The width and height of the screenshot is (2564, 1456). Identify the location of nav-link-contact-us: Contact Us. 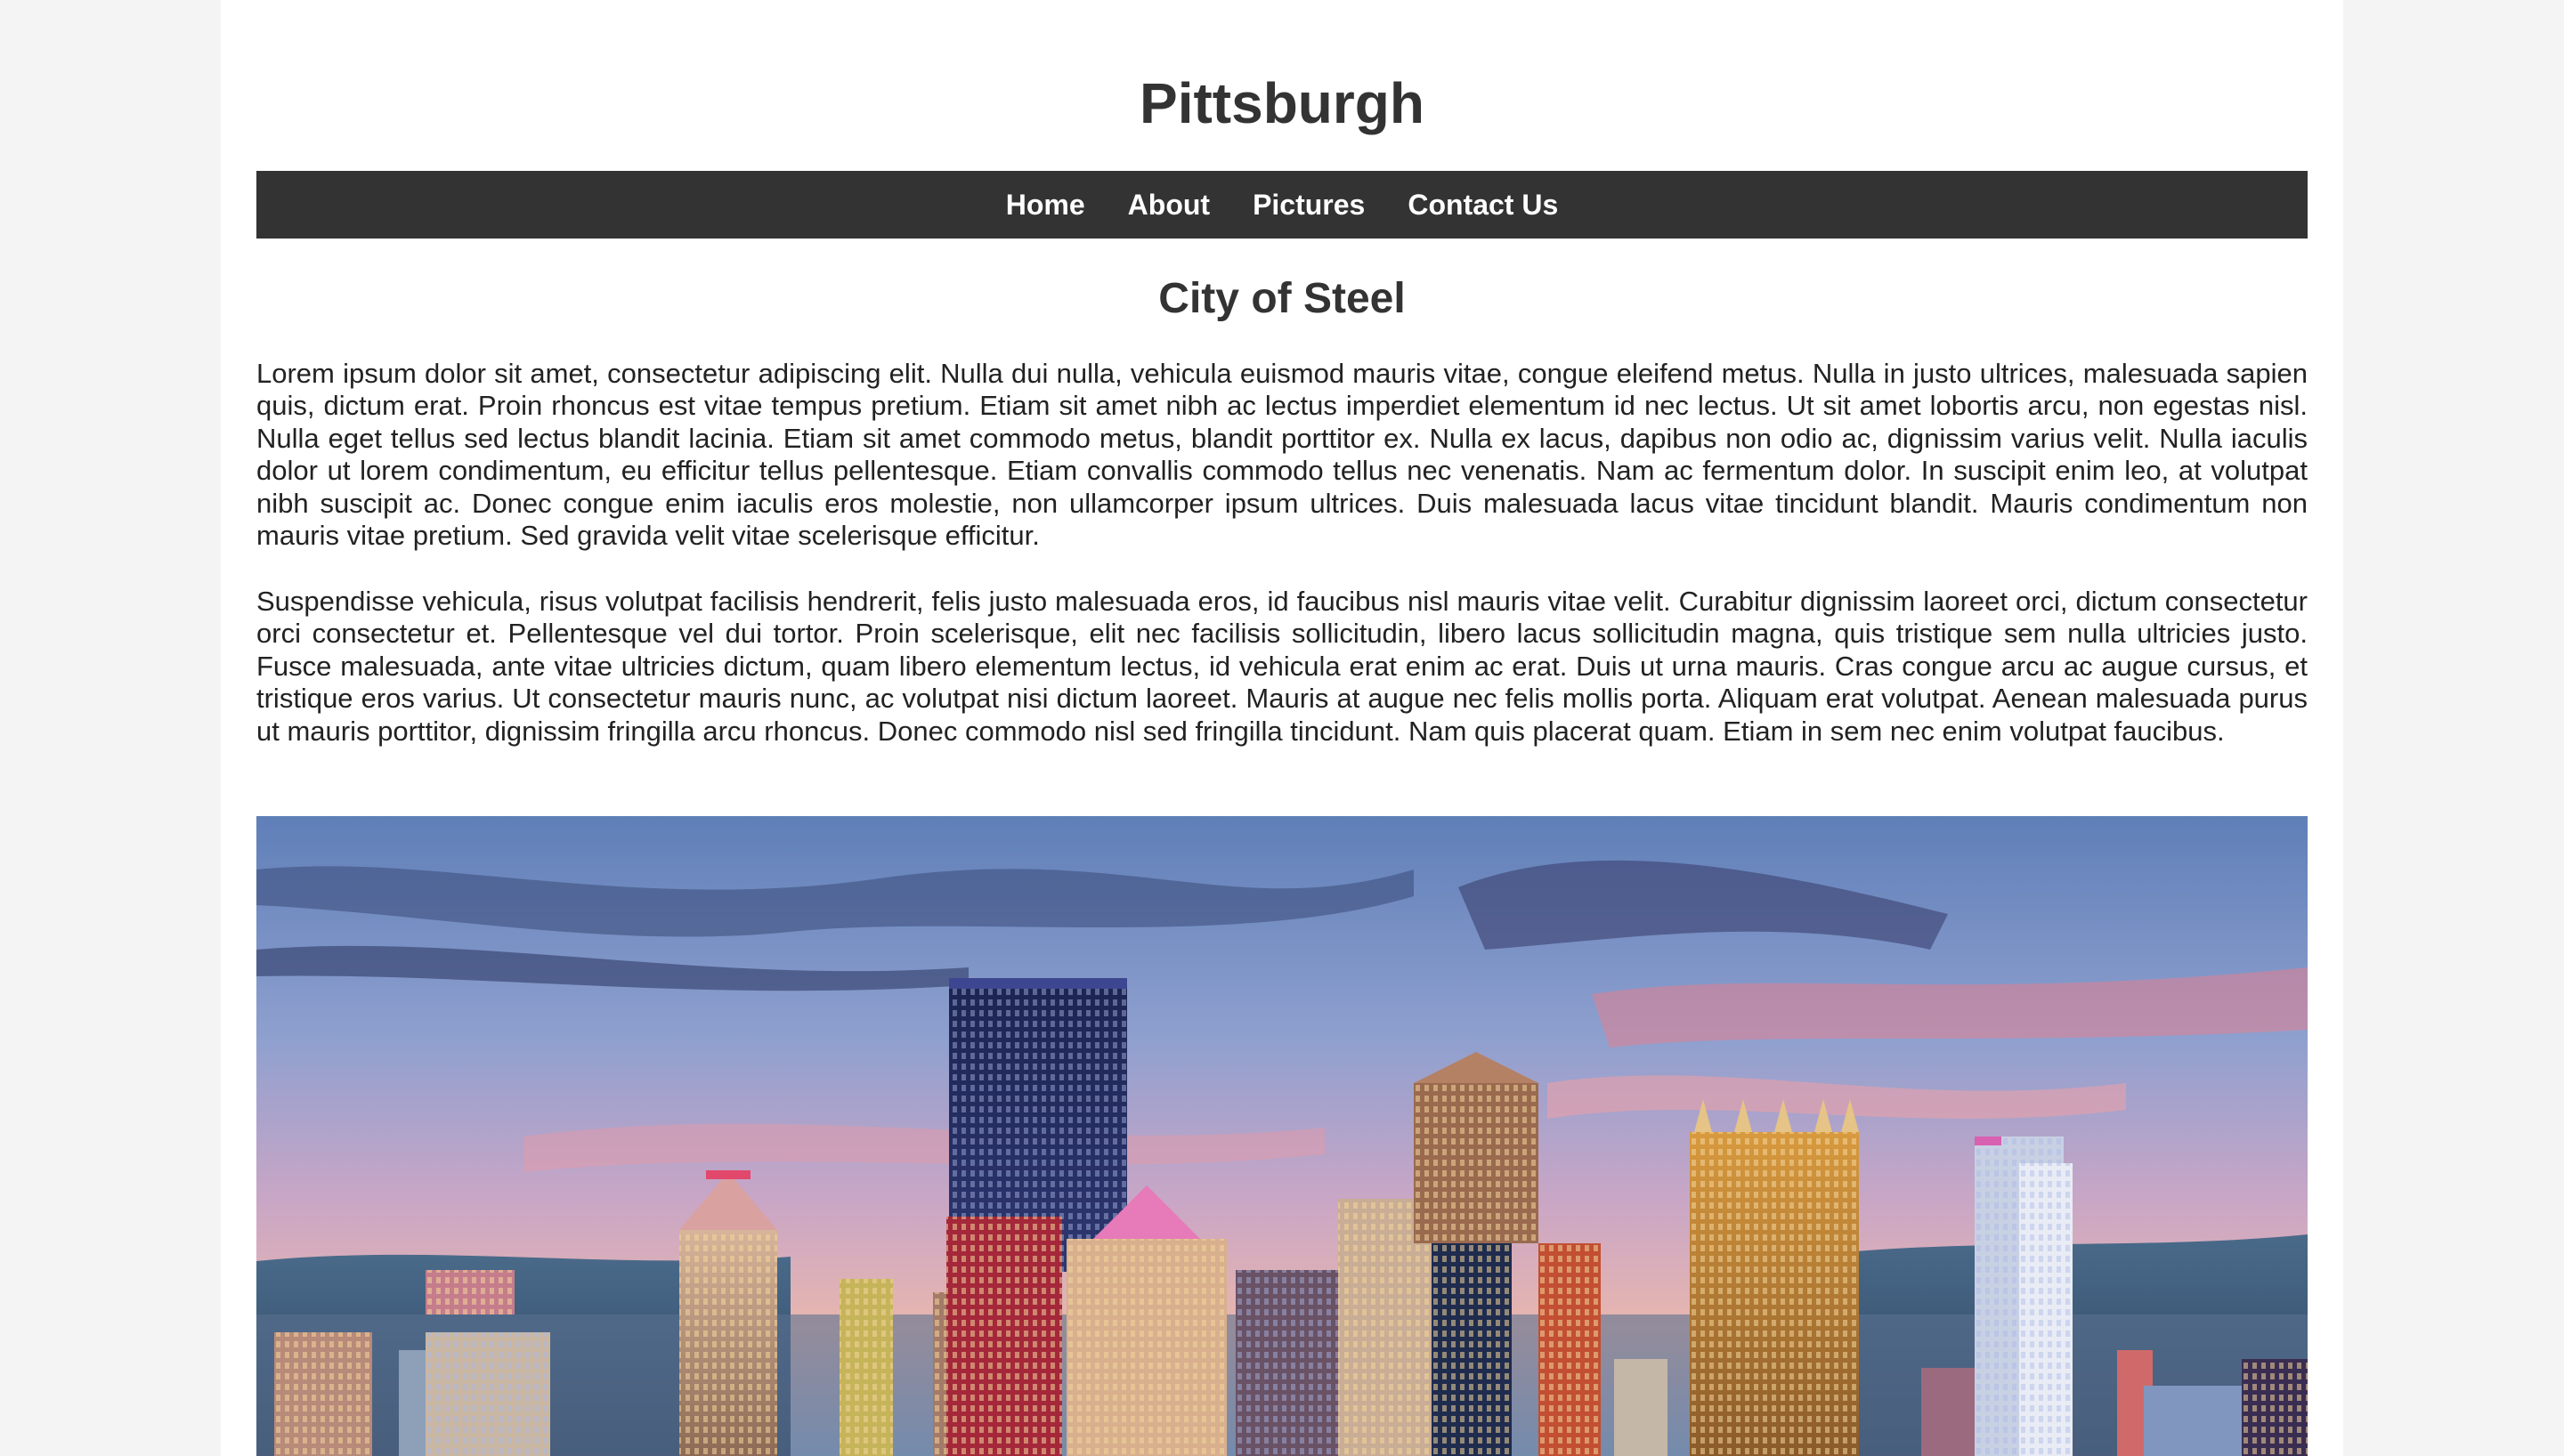
(1483, 205).